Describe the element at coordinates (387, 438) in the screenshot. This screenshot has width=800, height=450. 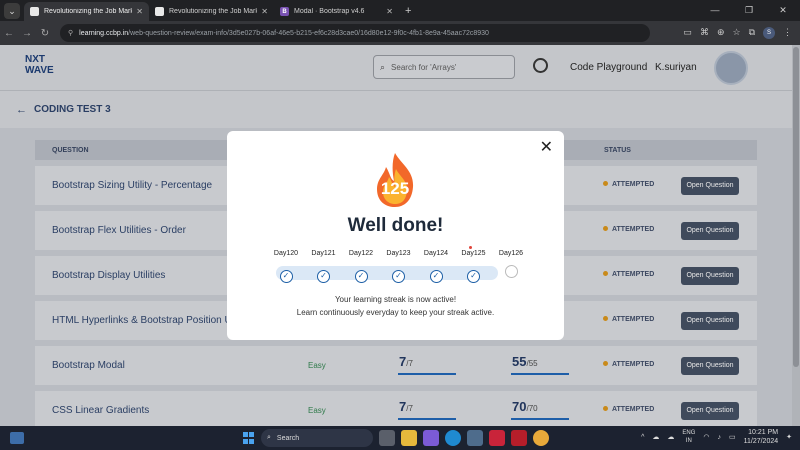
I see `task-view-icon` at that location.